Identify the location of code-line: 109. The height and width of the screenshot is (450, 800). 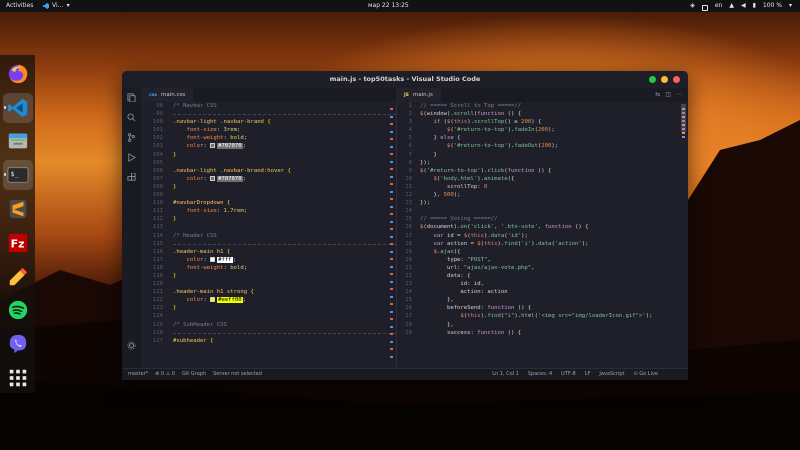
(268, 195).